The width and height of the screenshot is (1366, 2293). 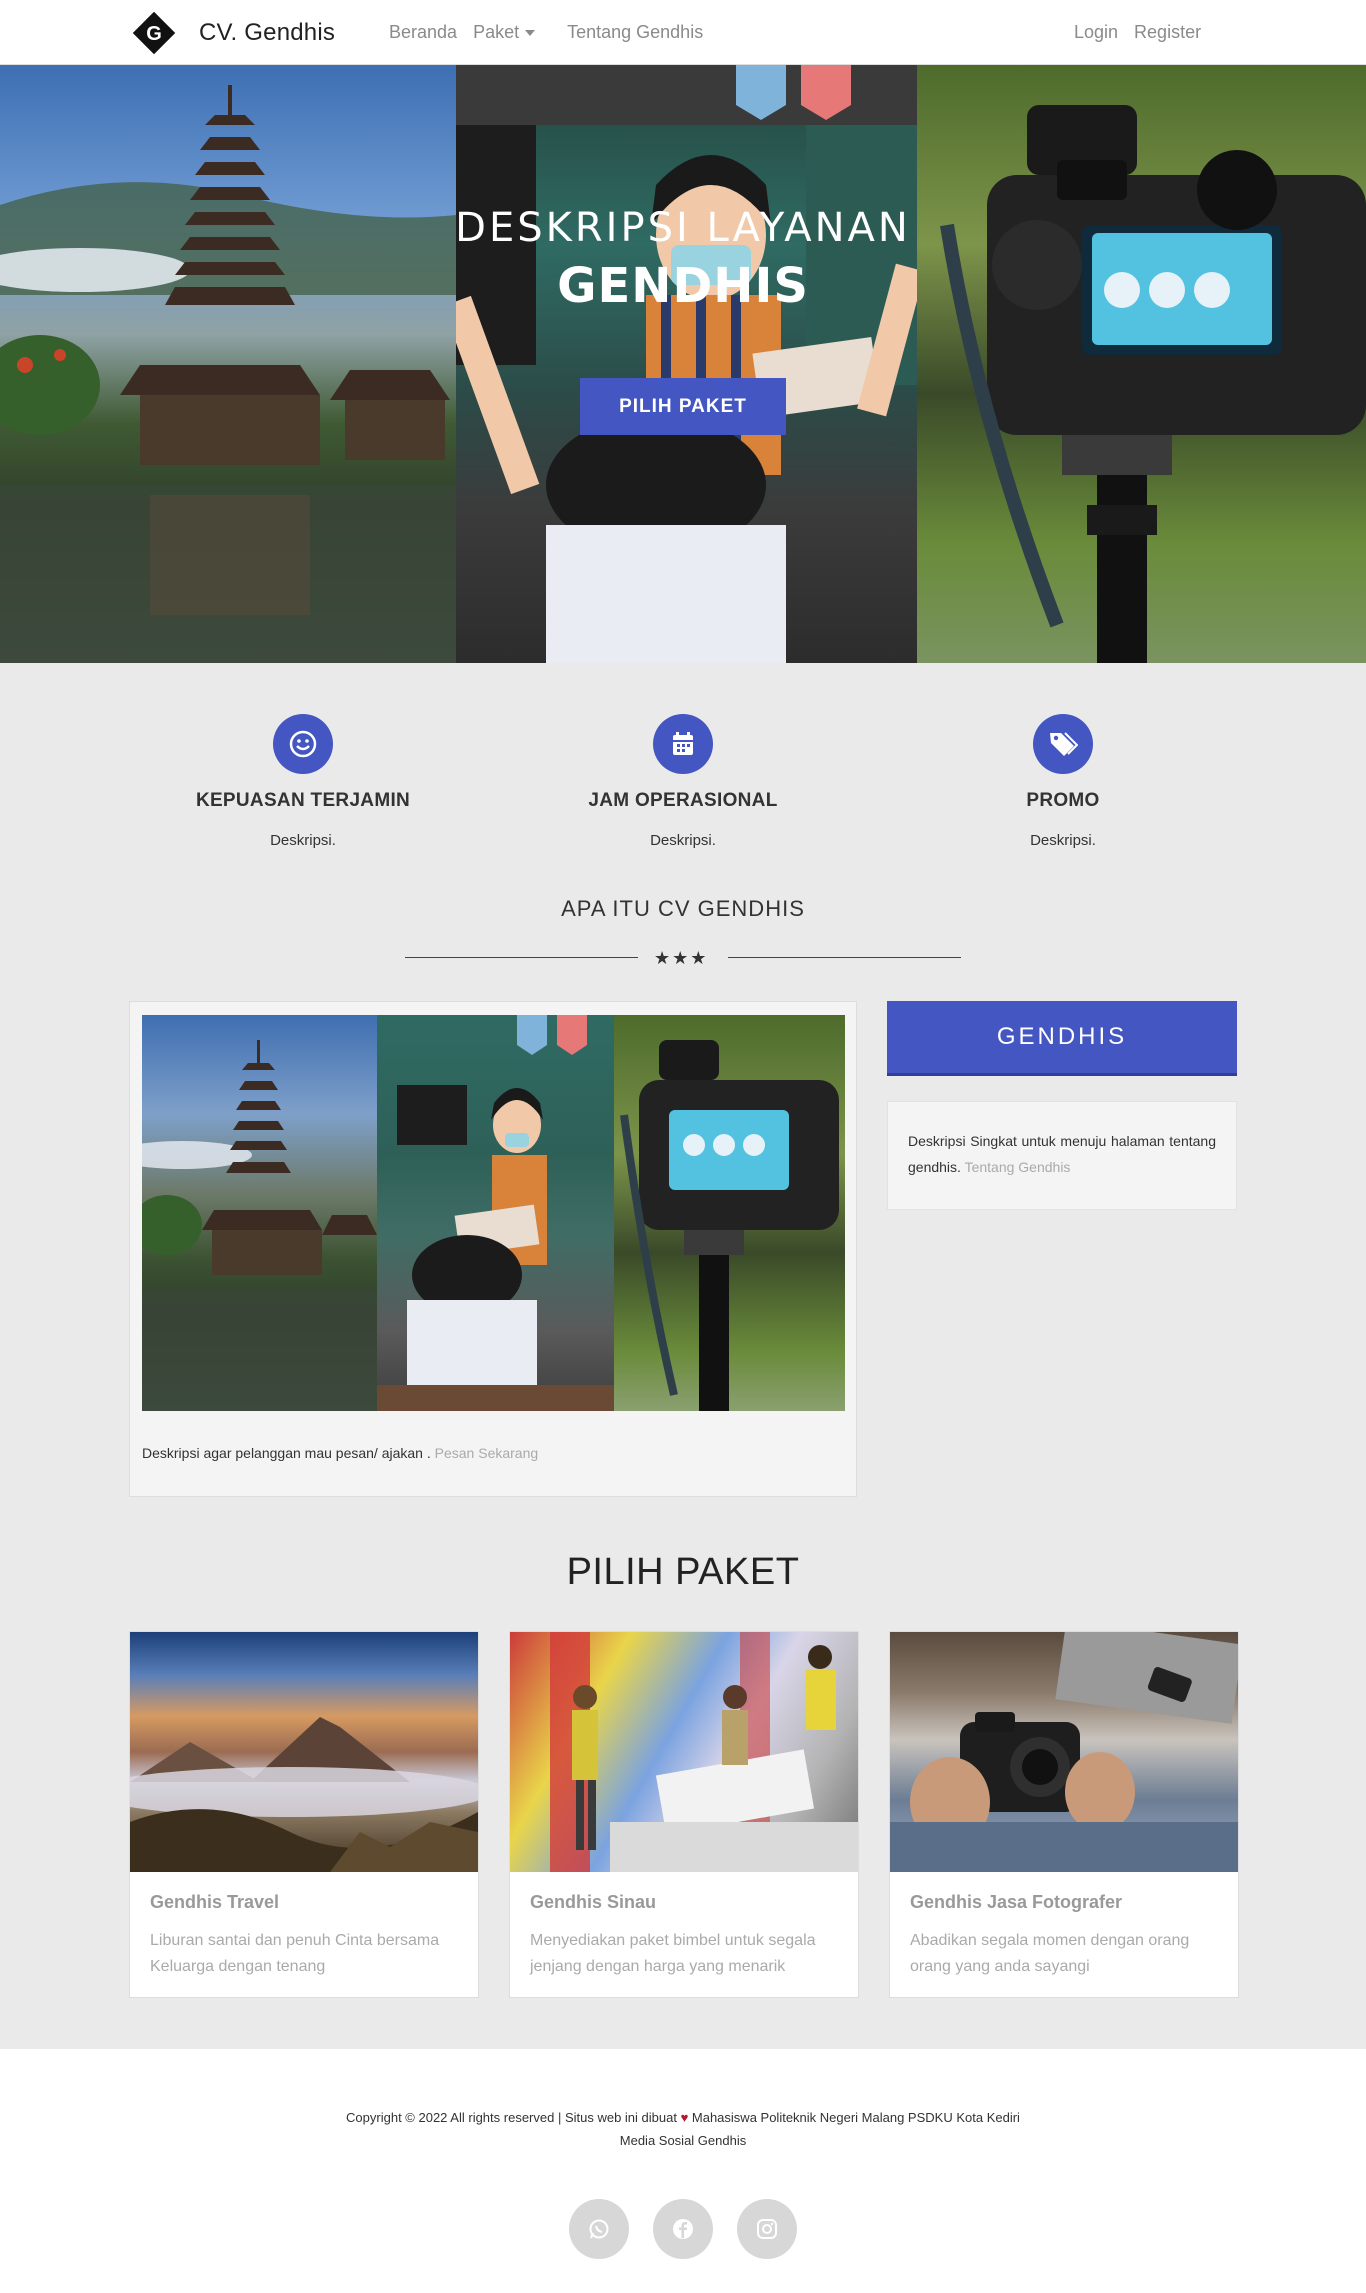 What do you see at coordinates (228, 364) in the screenshot?
I see `hero-image-temple` at bounding box center [228, 364].